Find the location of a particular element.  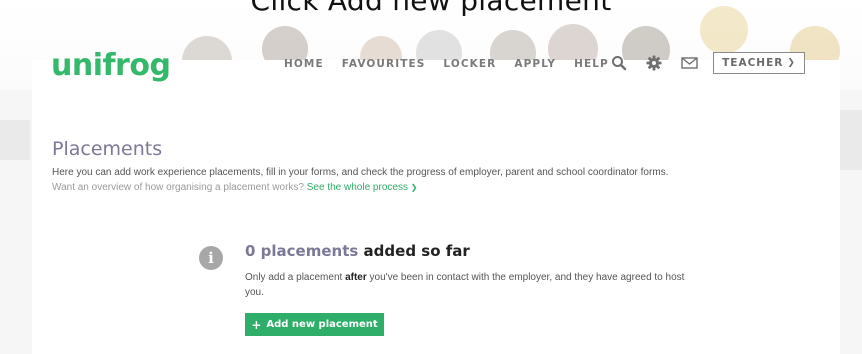

placements-count-suffix: added so far is located at coordinates (416, 251).